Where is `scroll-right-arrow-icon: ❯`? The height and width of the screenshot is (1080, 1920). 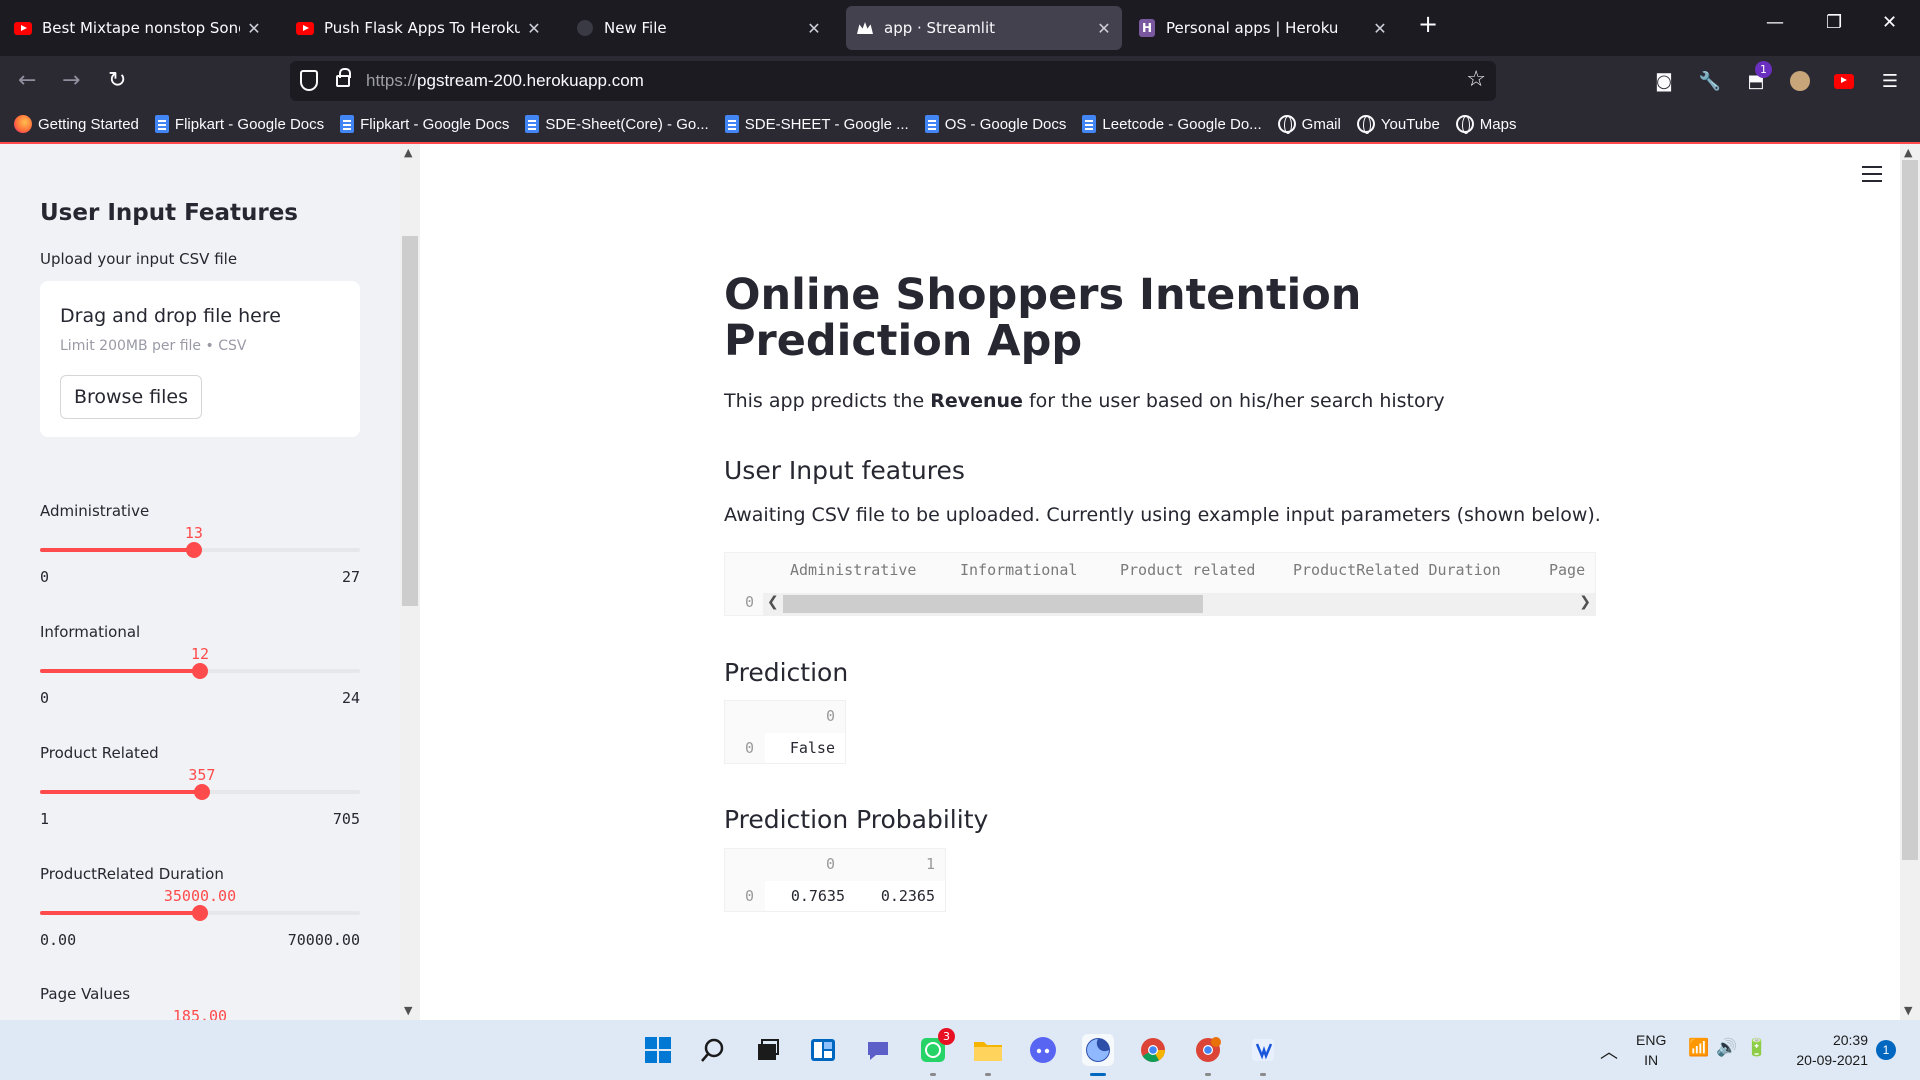
scroll-right-arrow-icon: ❯ is located at coordinates (1585, 602).